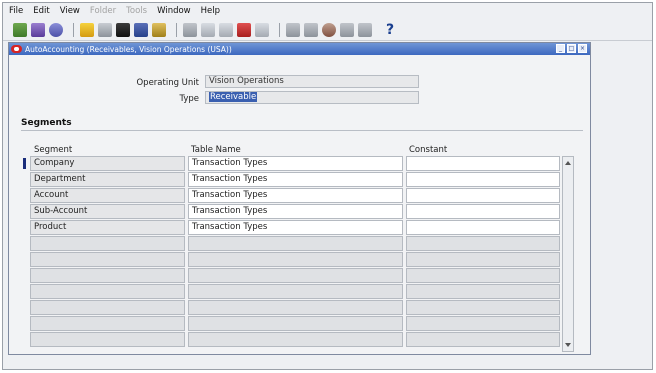 This screenshot has width=656, height=373. Describe the element at coordinates (107, 179) in the screenshot. I see `segment-cell: Department` at that location.